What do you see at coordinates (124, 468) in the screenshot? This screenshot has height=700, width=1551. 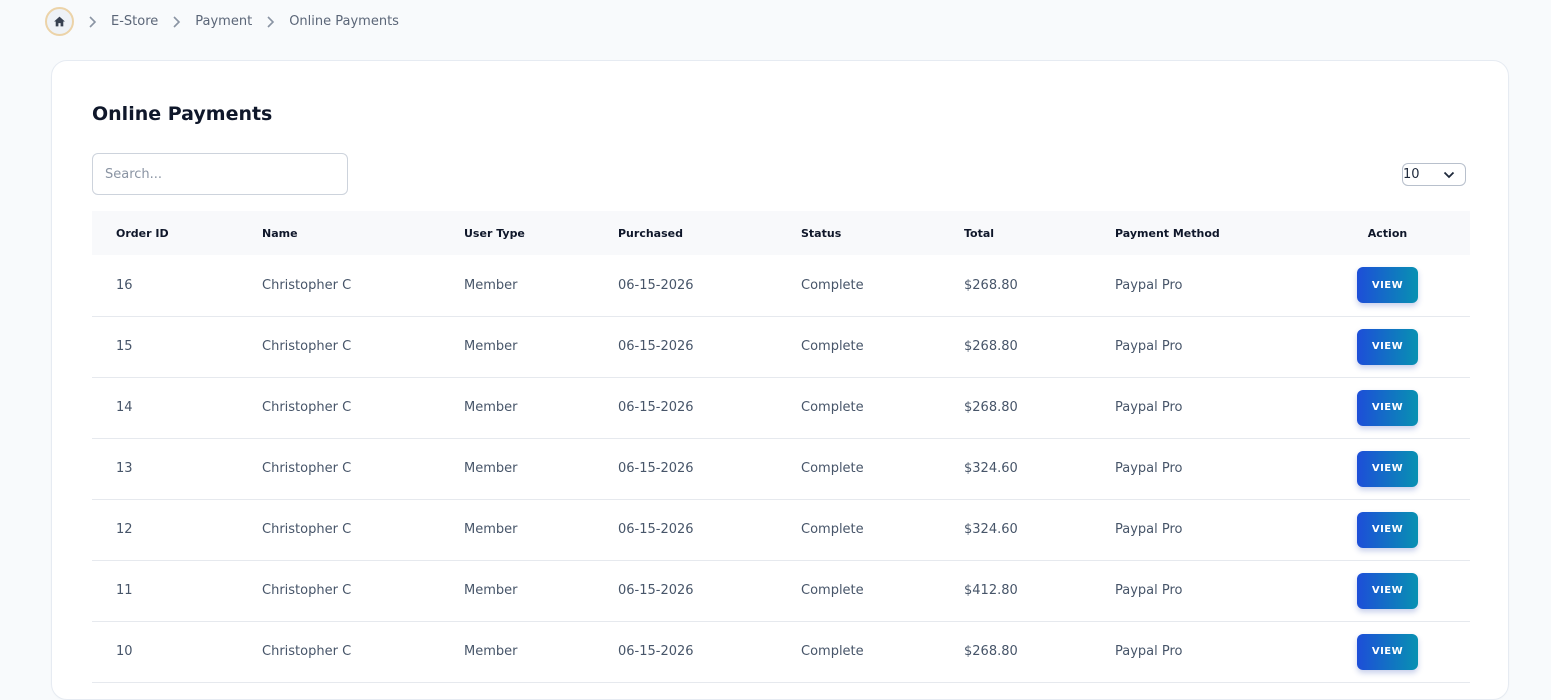 I see `cell-order-id: 13` at bounding box center [124, 468].